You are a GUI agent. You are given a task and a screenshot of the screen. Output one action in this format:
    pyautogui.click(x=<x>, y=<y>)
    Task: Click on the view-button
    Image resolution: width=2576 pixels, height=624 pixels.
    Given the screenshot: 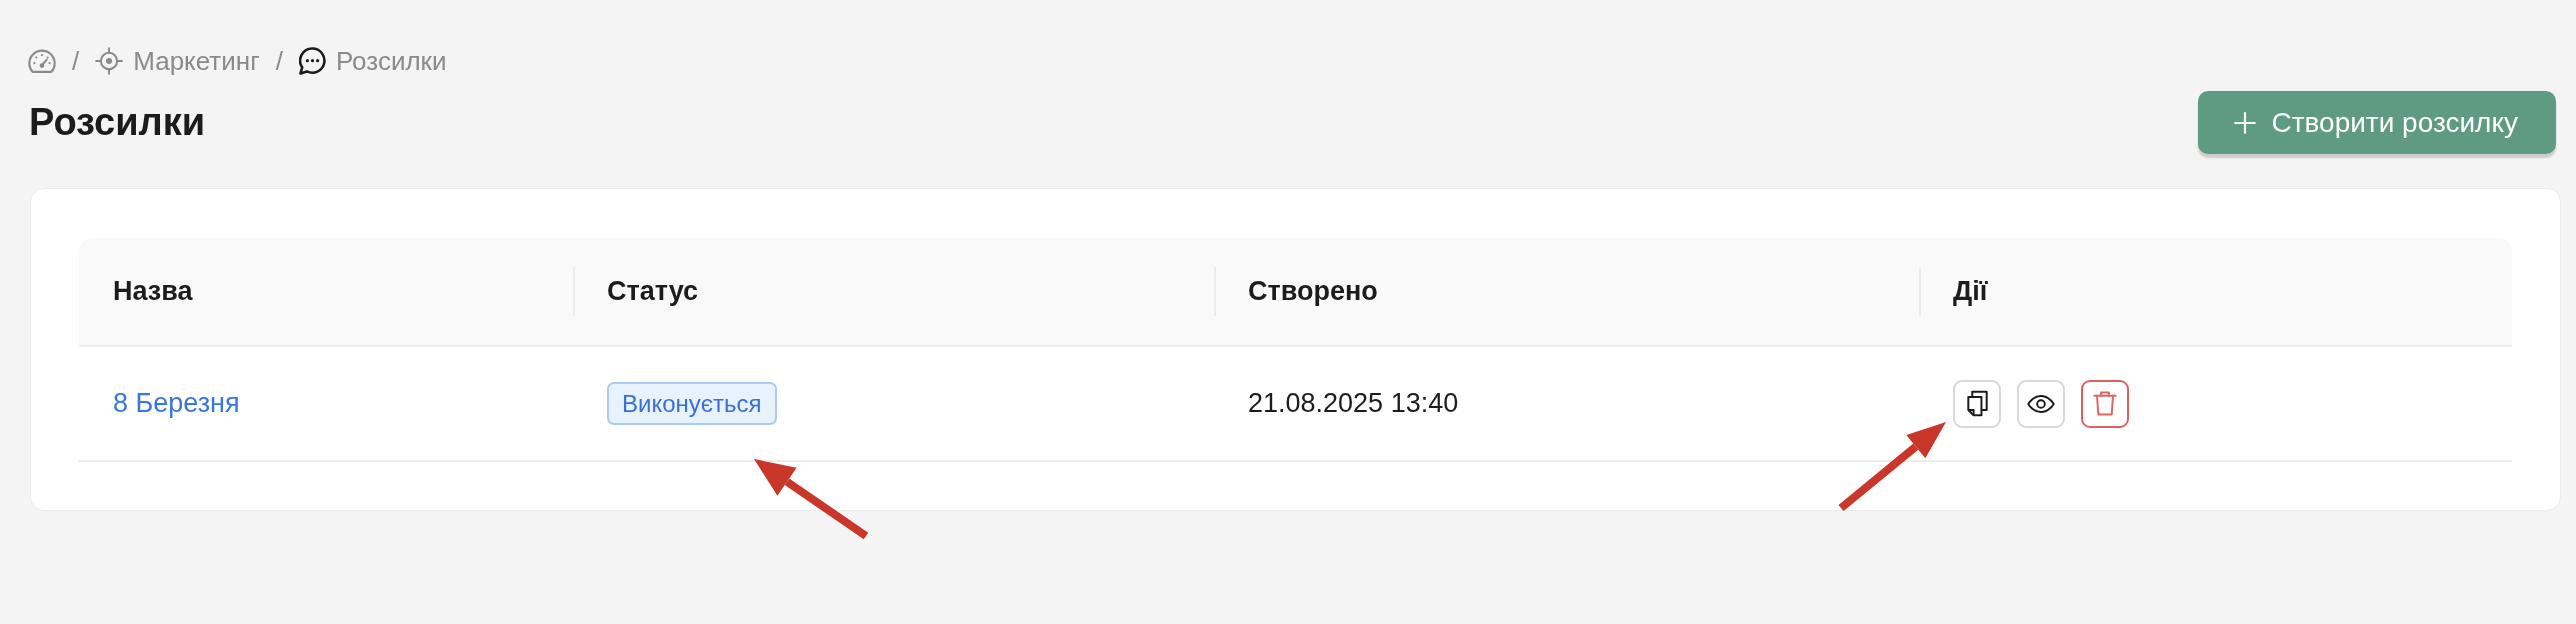 What is the action you would take?
    pyautogui.click(x=2041, y=403)
    